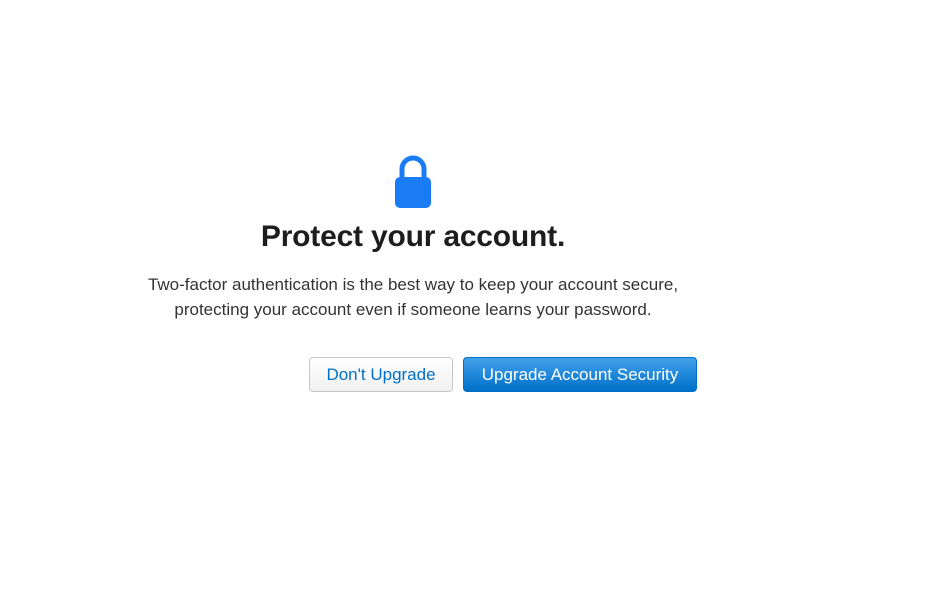 Image resolution: width=930 pixels, height=615 pixels. I want to click on dont-upgrade-button: Don't Upgrade, so click(381, 374).